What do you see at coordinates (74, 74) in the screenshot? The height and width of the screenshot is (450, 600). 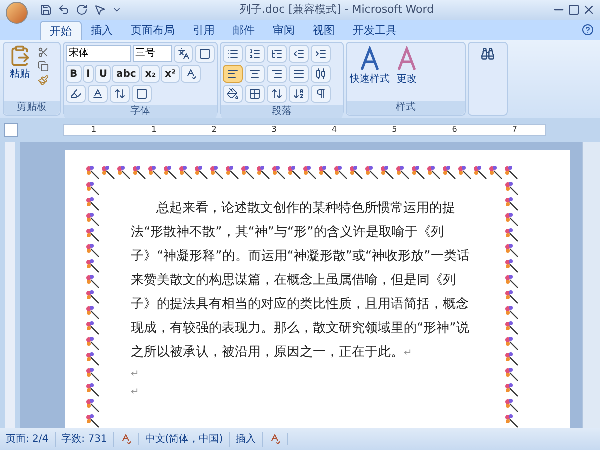 I see `format-button: B` at bounding box center [74, 74].